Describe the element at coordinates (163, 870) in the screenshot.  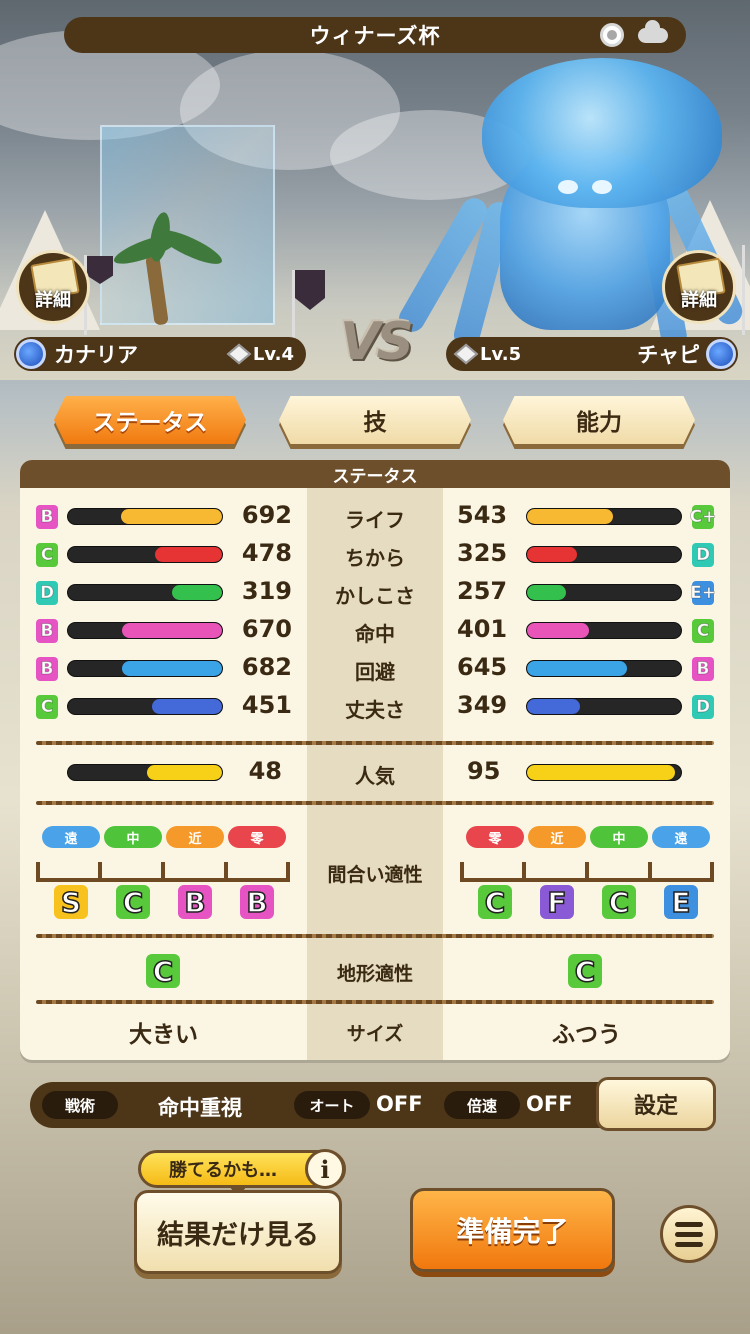
I see `left-range-scale` at that location.